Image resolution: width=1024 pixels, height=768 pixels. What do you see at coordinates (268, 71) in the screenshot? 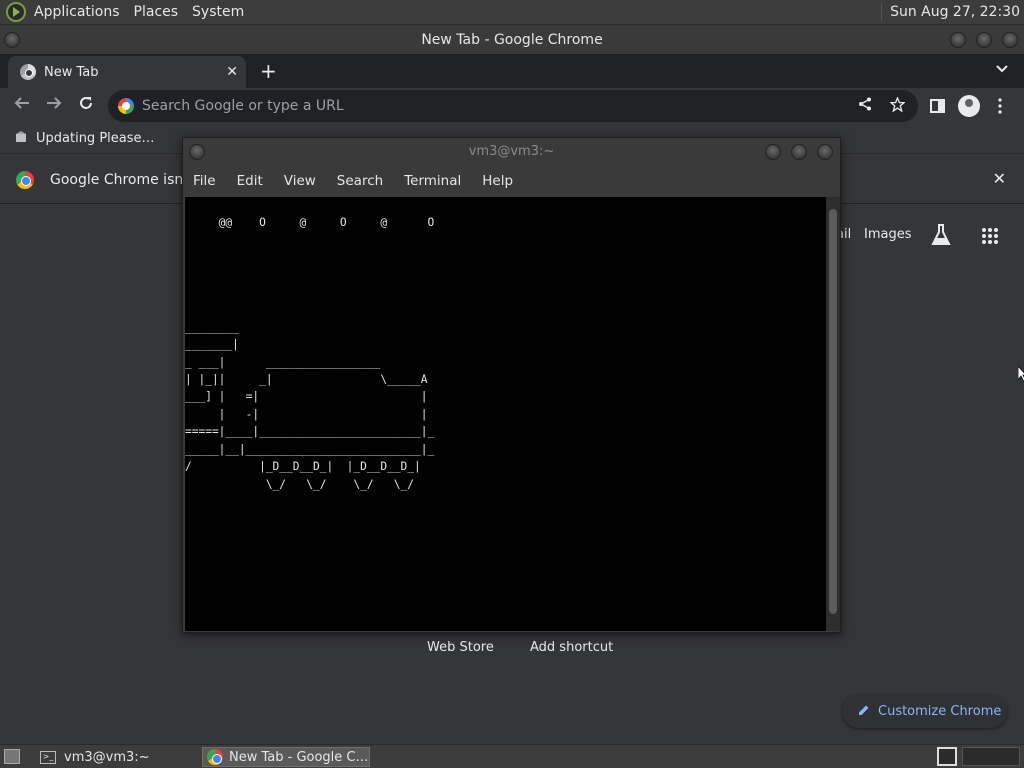
I see `new-tab-button: +` at bounding box center [268, 71].